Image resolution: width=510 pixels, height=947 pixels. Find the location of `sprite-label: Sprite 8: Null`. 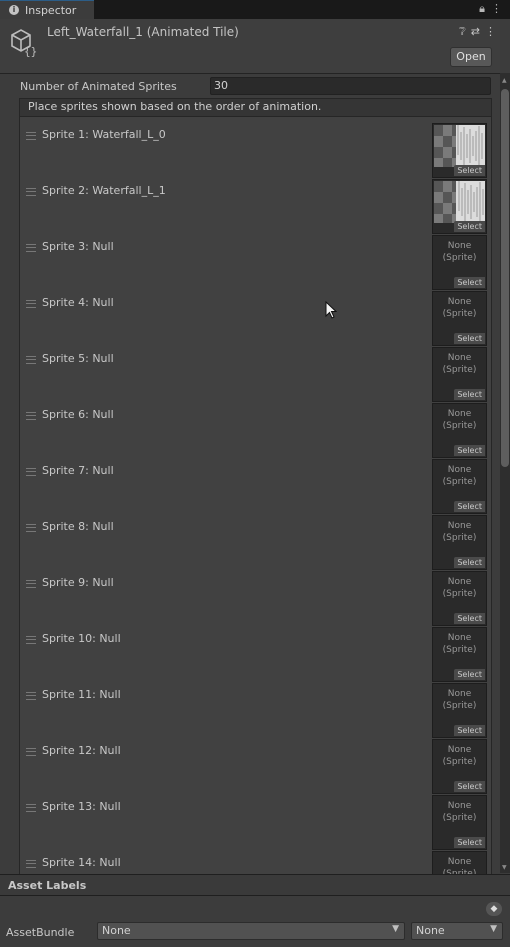

sprite-label: Sprite 8: Null is located at coordinates (78, 526).